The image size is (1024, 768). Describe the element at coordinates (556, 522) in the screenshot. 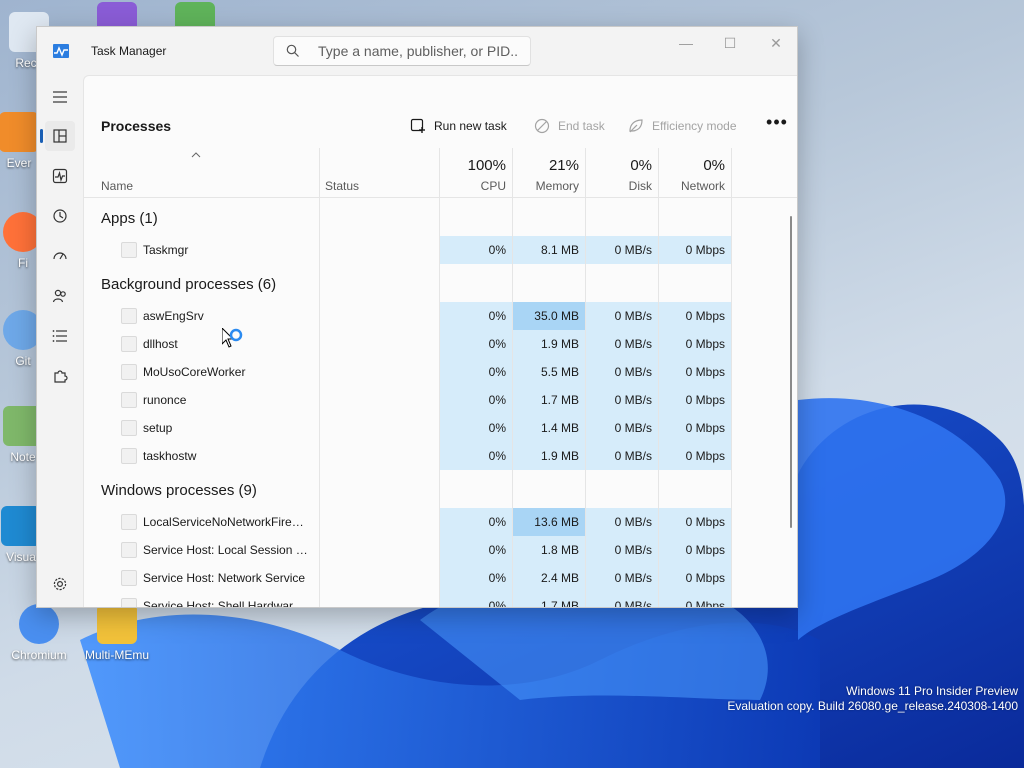

I see `memory-value: 13.6 MB` at that location.